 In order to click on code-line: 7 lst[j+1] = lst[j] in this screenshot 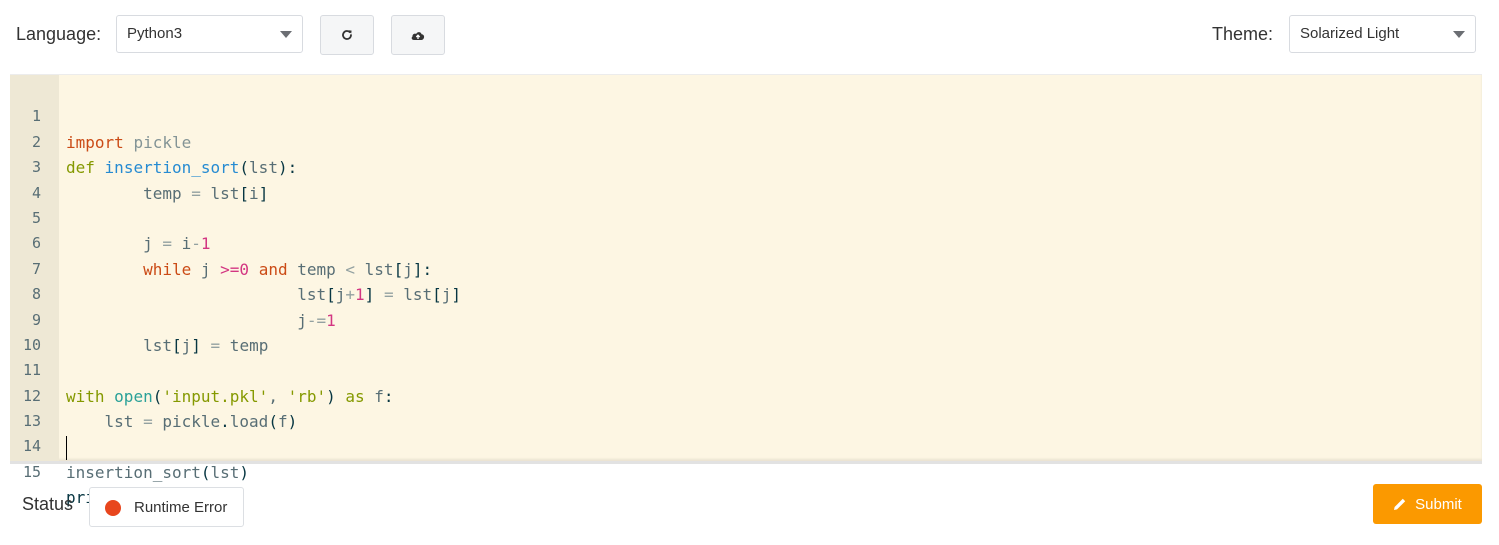, I will do `click(746, 267)`.